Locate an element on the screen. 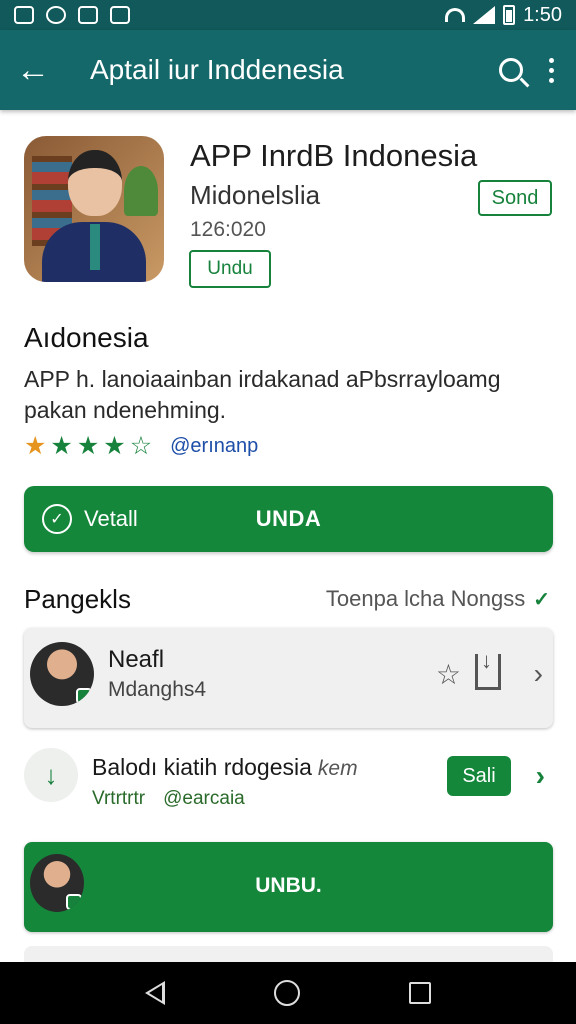  app-bar: ← Aptail iur Inddenesia is located at coordinates (288, 70).